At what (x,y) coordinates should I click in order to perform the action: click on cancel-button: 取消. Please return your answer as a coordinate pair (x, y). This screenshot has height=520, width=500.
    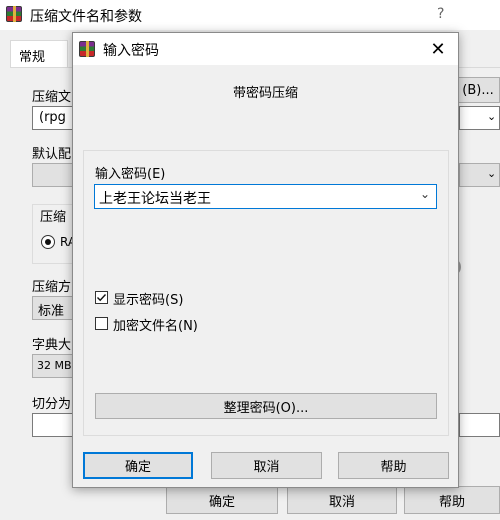
    Looking at the image, I should click on (266, 465).